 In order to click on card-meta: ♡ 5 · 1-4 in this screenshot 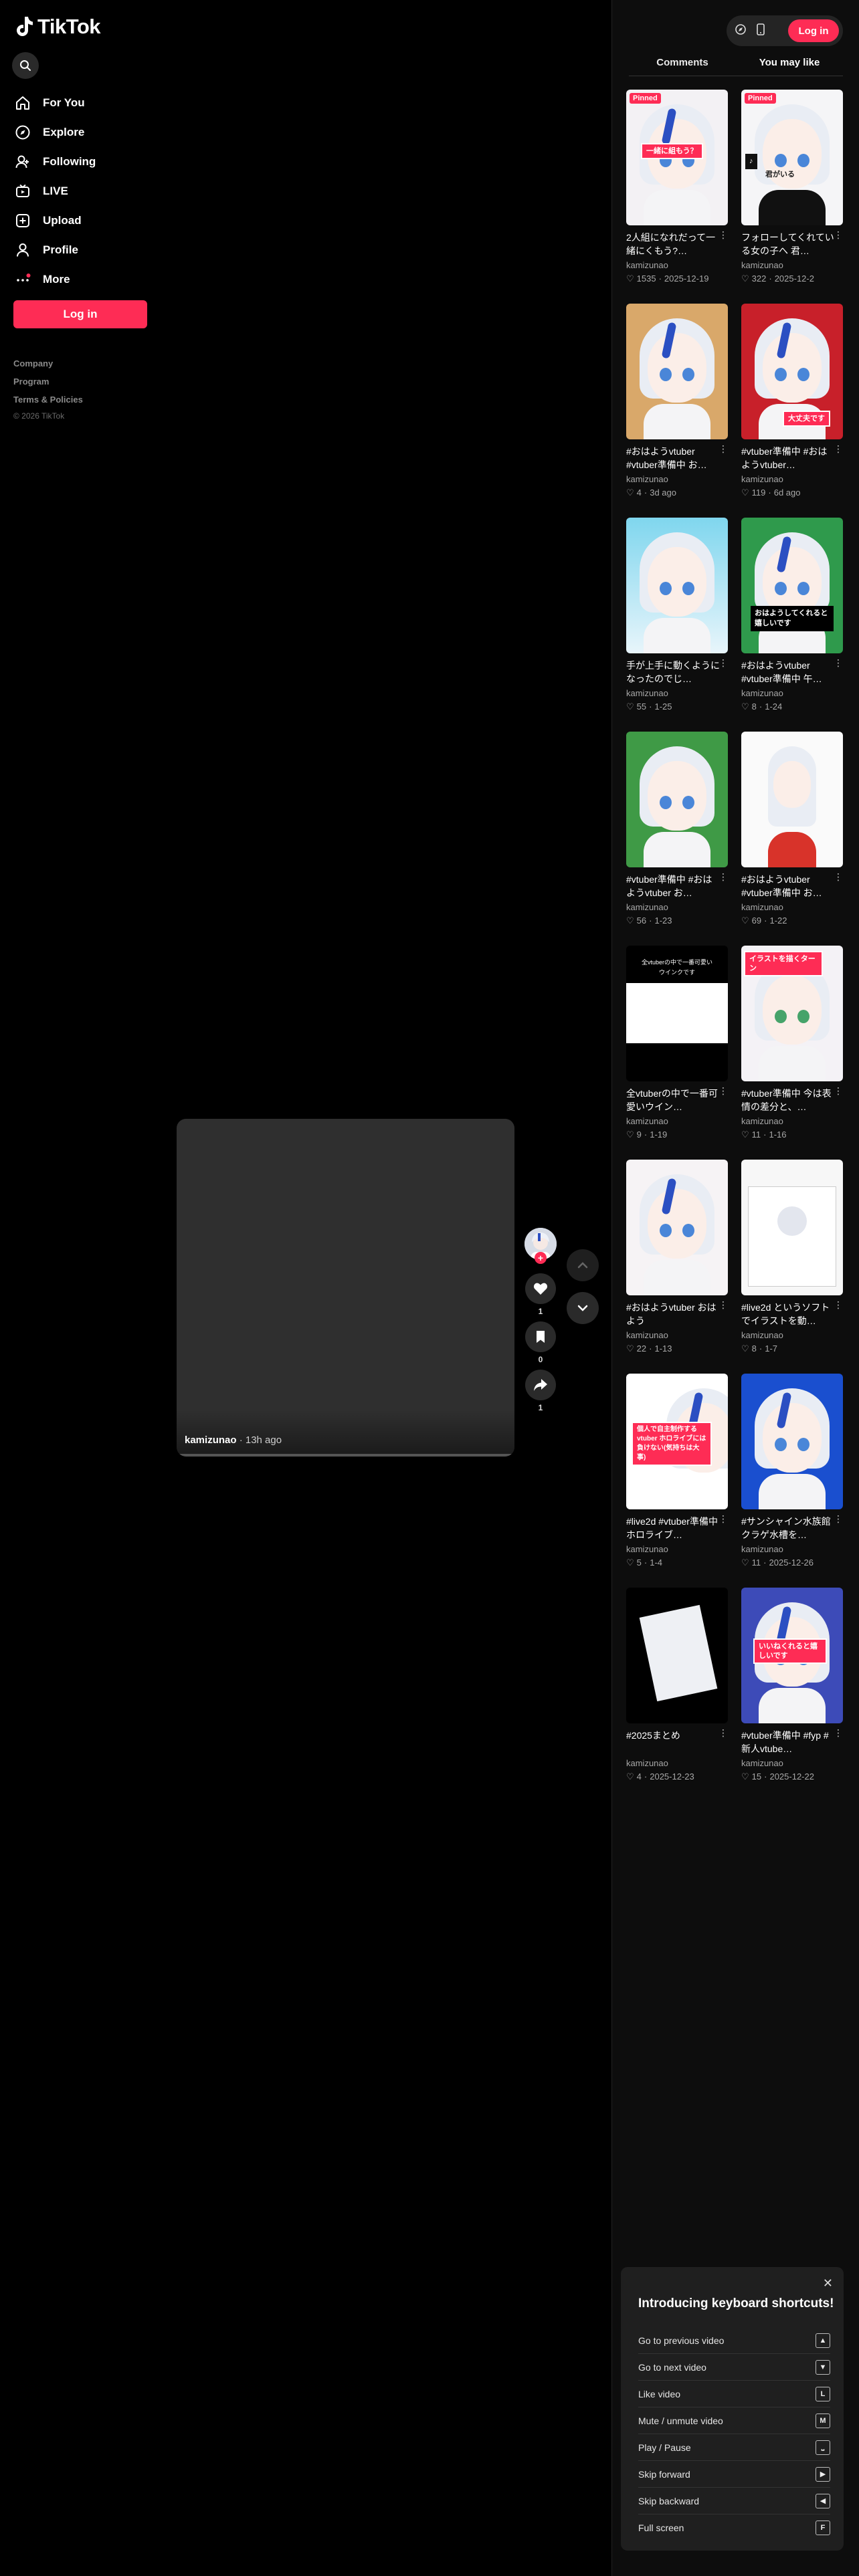, I will do `click(677, 1563)`.